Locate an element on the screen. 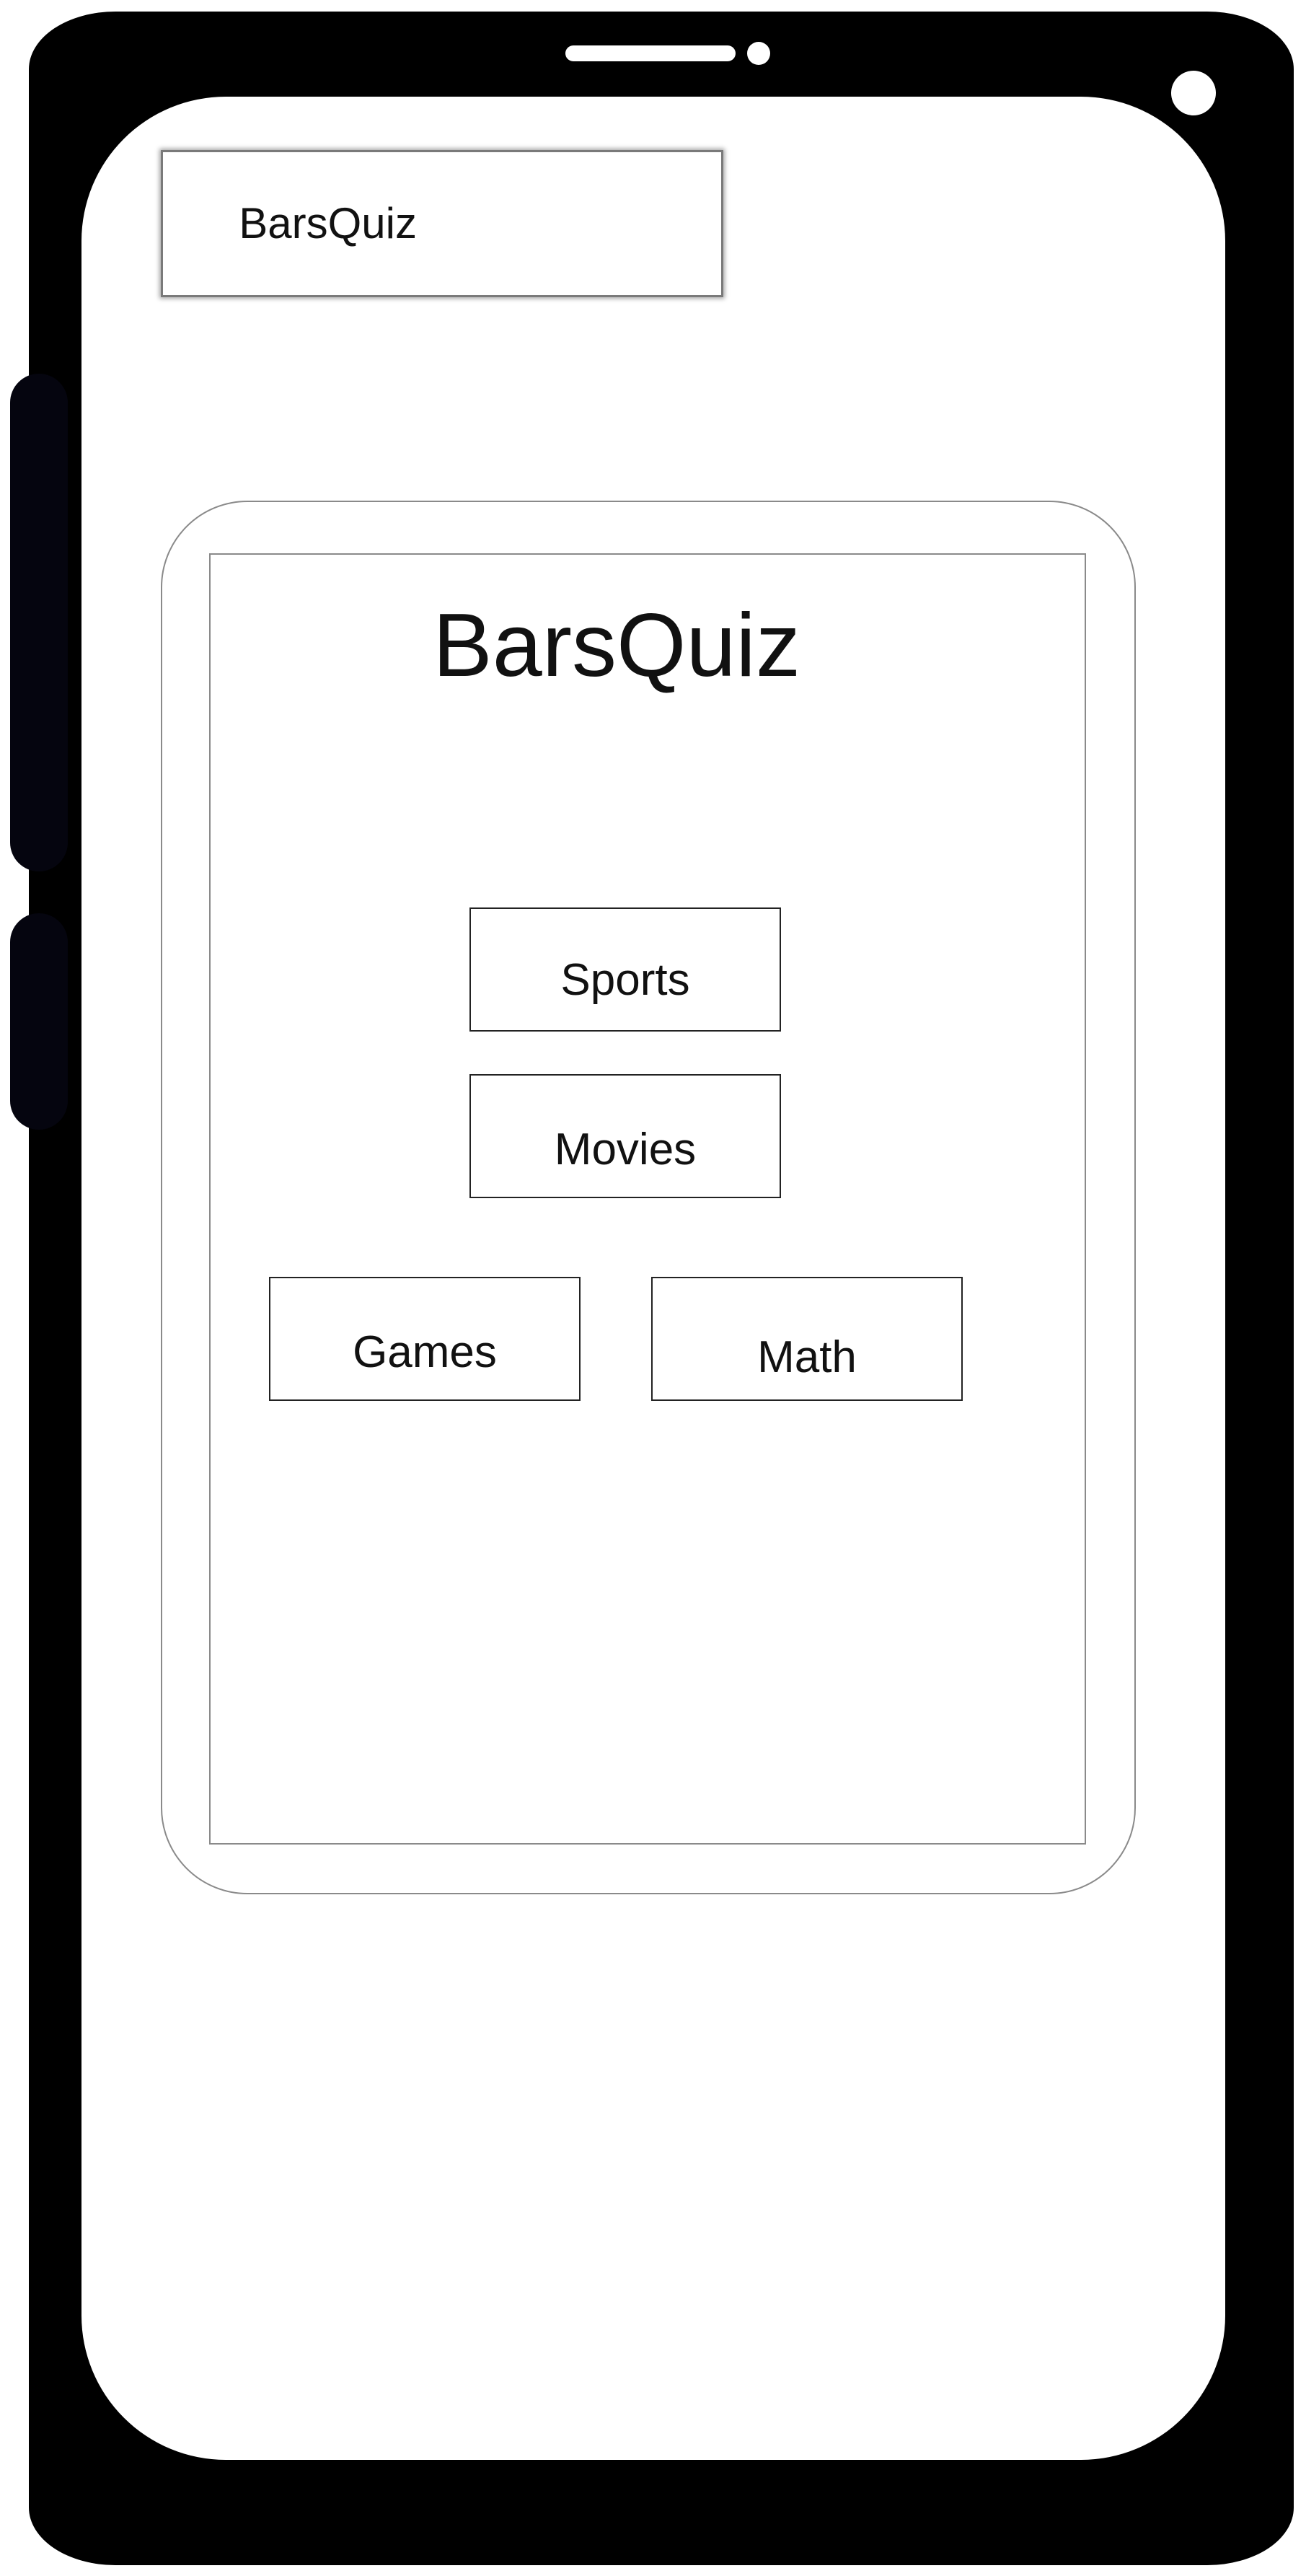  volume-button is located at coordinates (39, 622).